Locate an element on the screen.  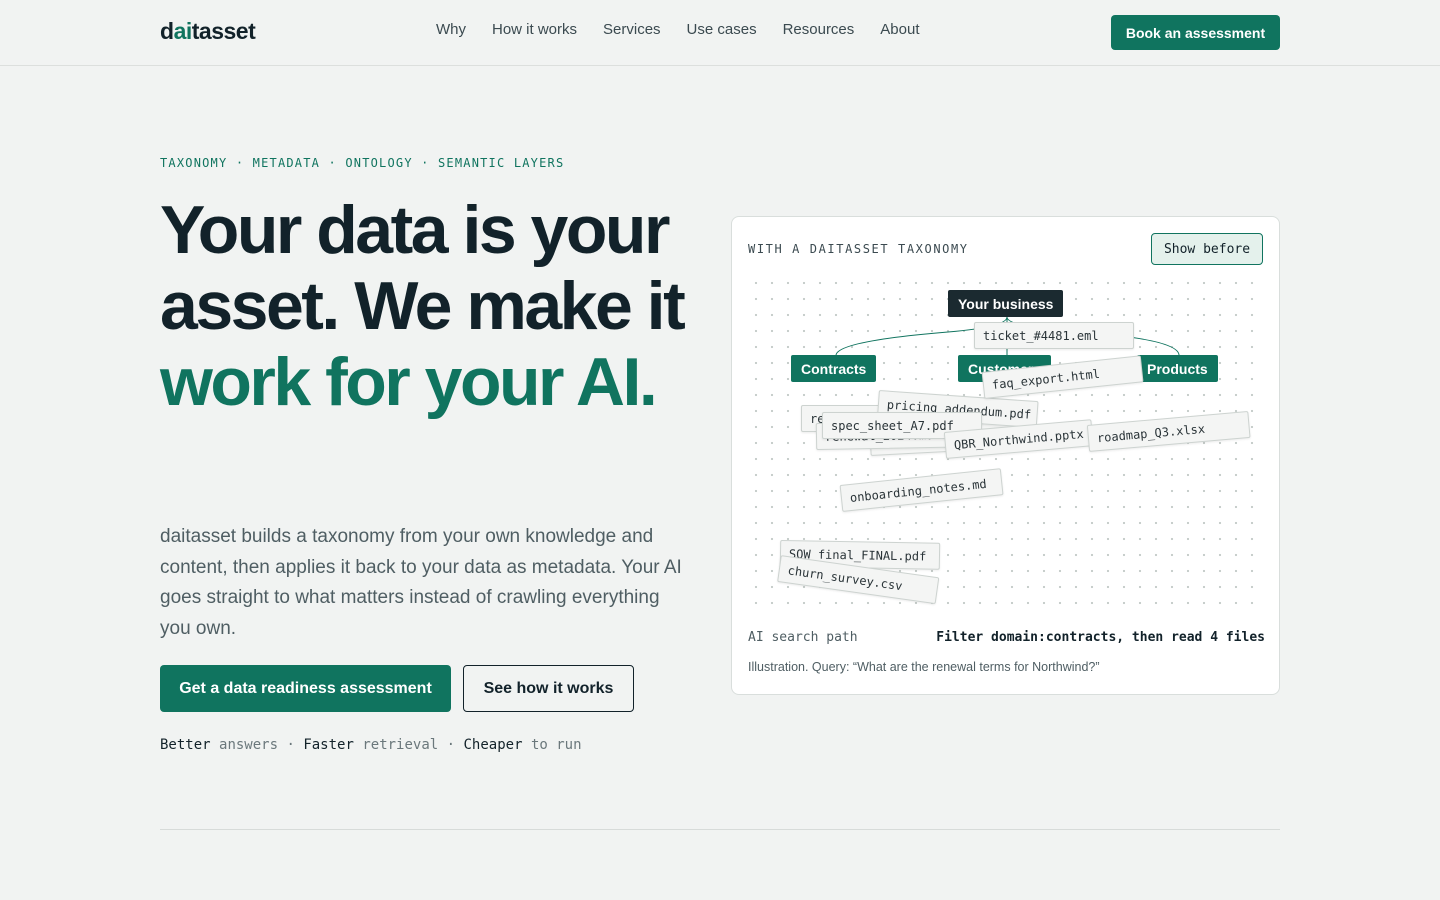
nav-link-use-cases: Use cases is located at coordinates (722, 29).